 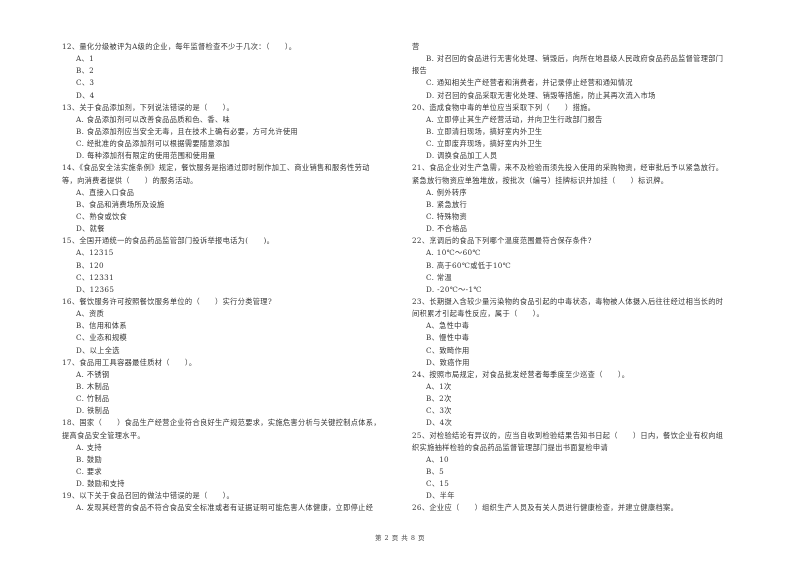 I want to click on answer-option: C. 特殊物资, so click(x=447, y=216).